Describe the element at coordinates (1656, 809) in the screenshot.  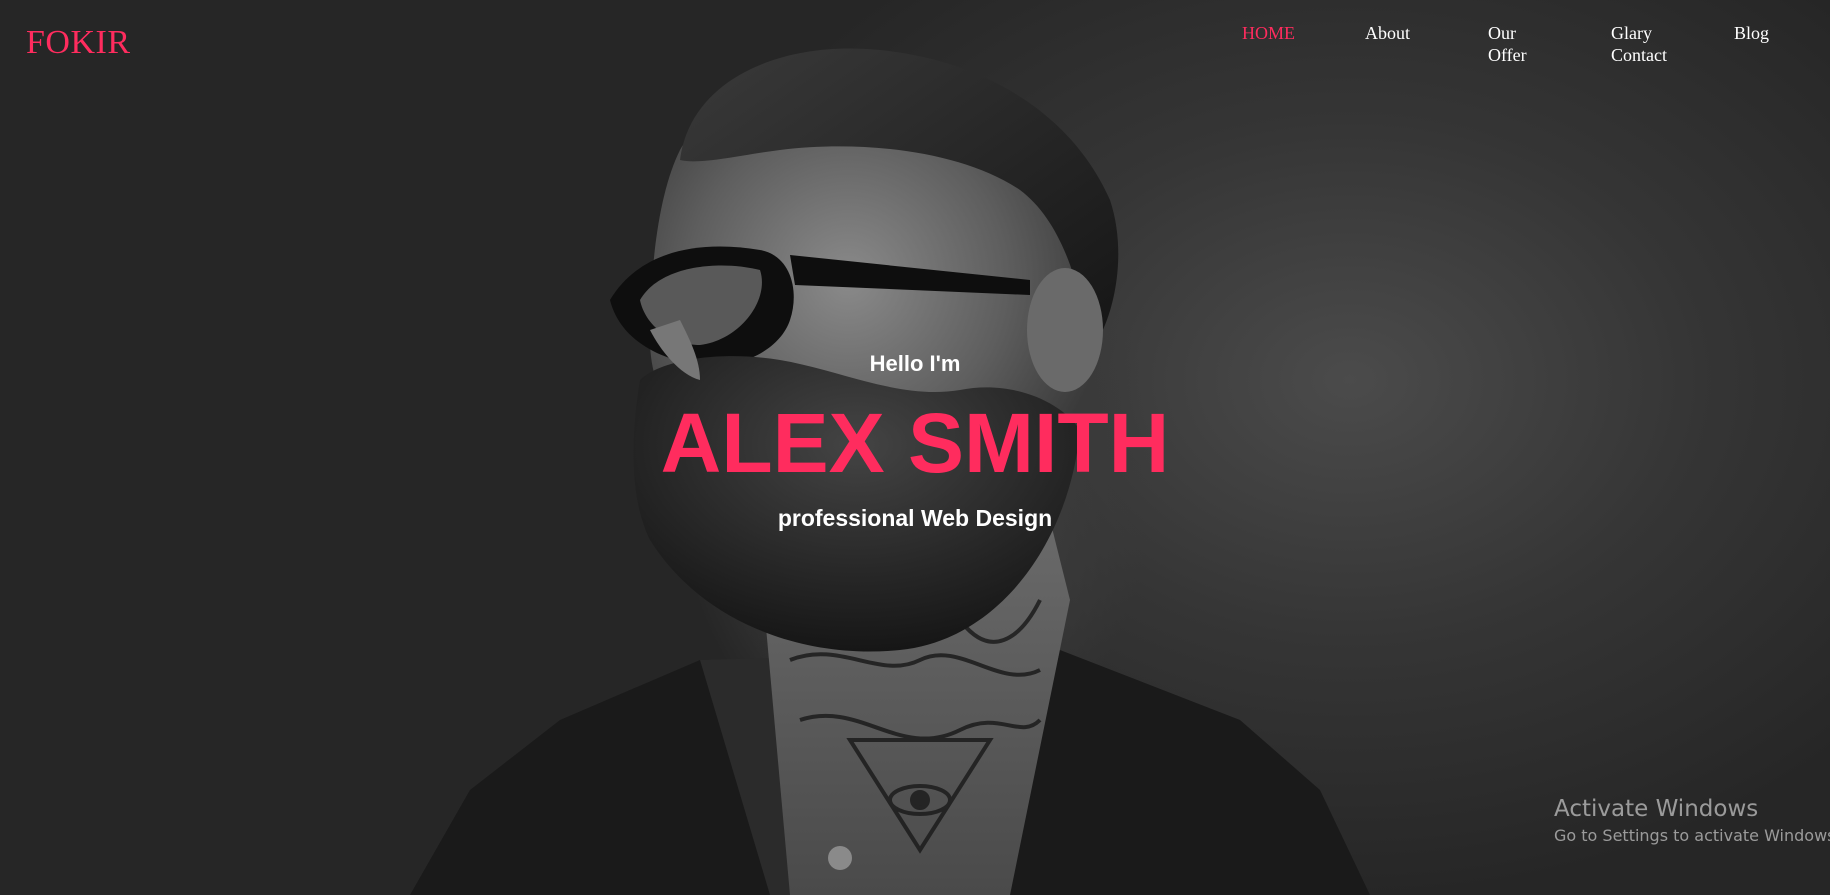
I see `watermark-title: Activate Windows` at that location.